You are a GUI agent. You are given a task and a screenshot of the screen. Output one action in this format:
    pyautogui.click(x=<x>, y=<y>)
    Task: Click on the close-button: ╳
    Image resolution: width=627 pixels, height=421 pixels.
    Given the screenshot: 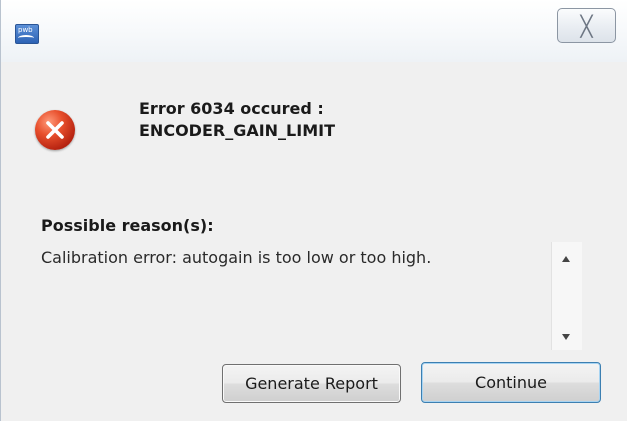 What is the action you would take?
    pyautogui.click(x=586, y=25)
    